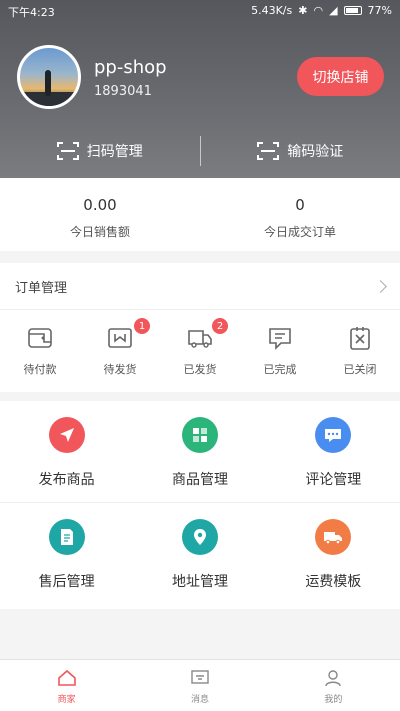 The width and height of the screenshot is (400, 711). What do you see at coordinates (41, 288) in the screenshot?
I see `order-management-title: 订单管理` at bounding box center [41, 288].